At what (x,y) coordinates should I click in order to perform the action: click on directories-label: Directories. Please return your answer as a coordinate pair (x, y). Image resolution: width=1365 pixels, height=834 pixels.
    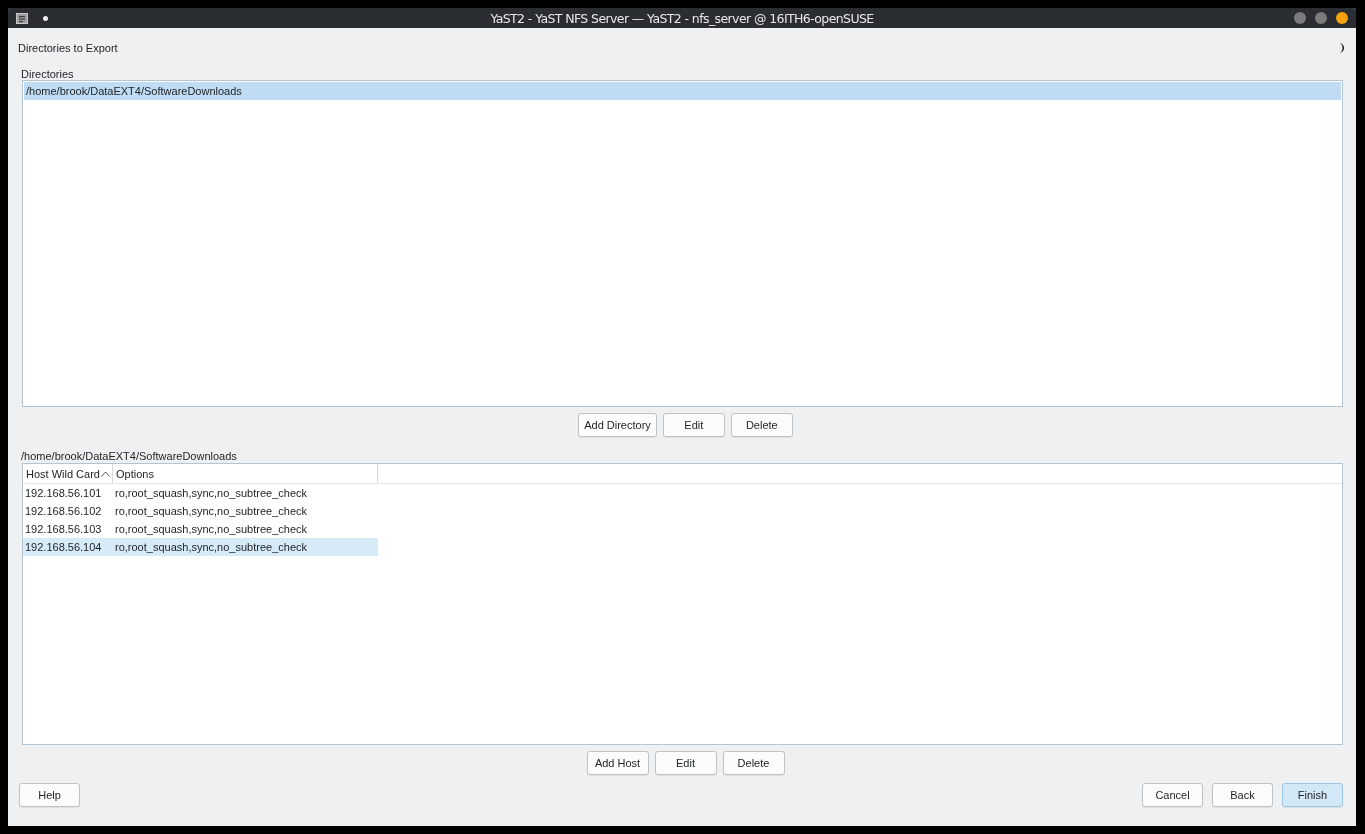
    Looking at the image, I should click on (48, 74).